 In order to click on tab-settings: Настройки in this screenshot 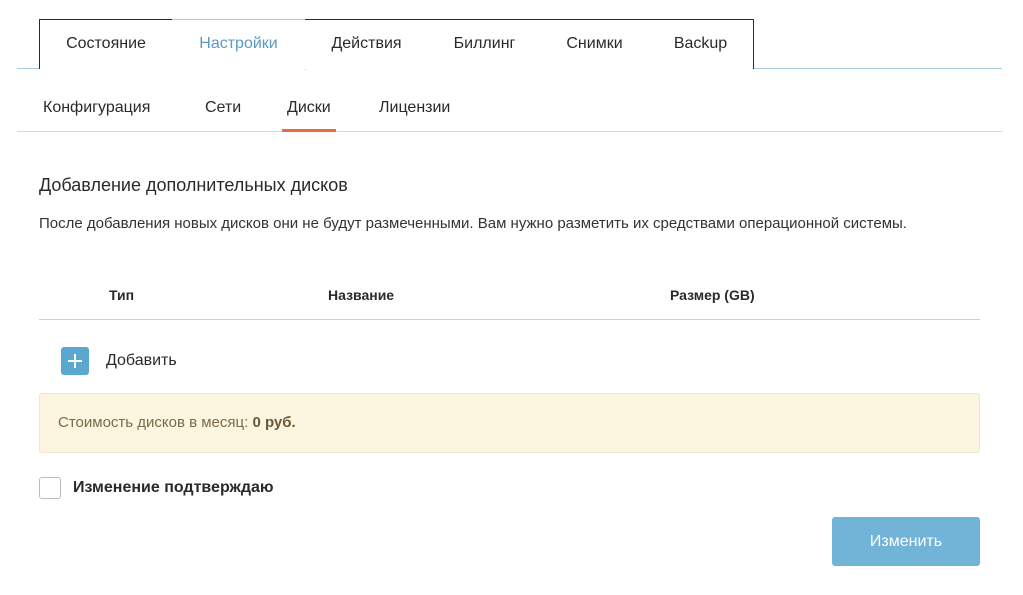, I will do `click(239, 44)`.